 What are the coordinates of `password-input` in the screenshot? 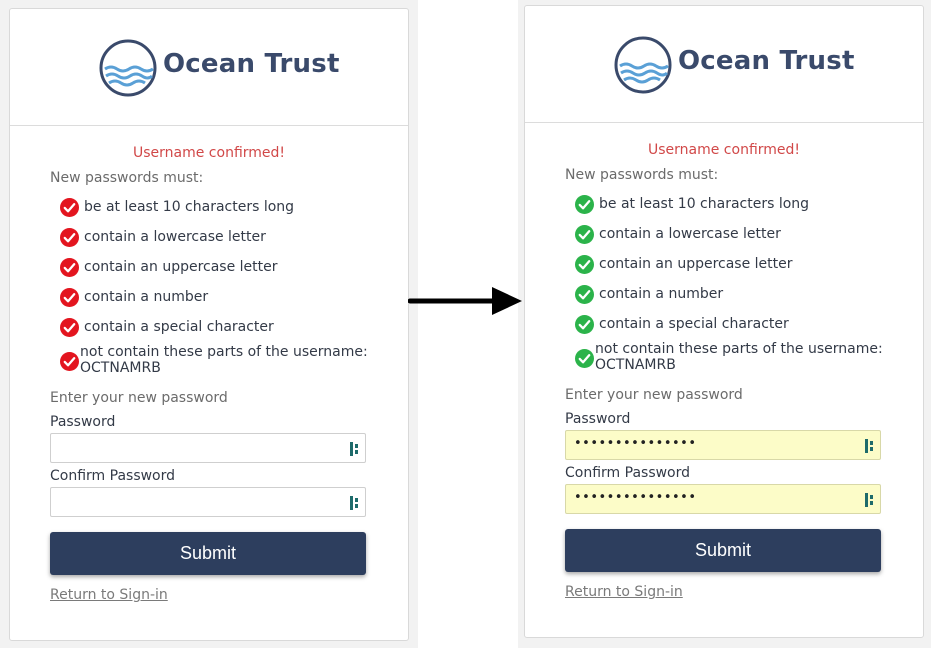 It's located at (208, 448).